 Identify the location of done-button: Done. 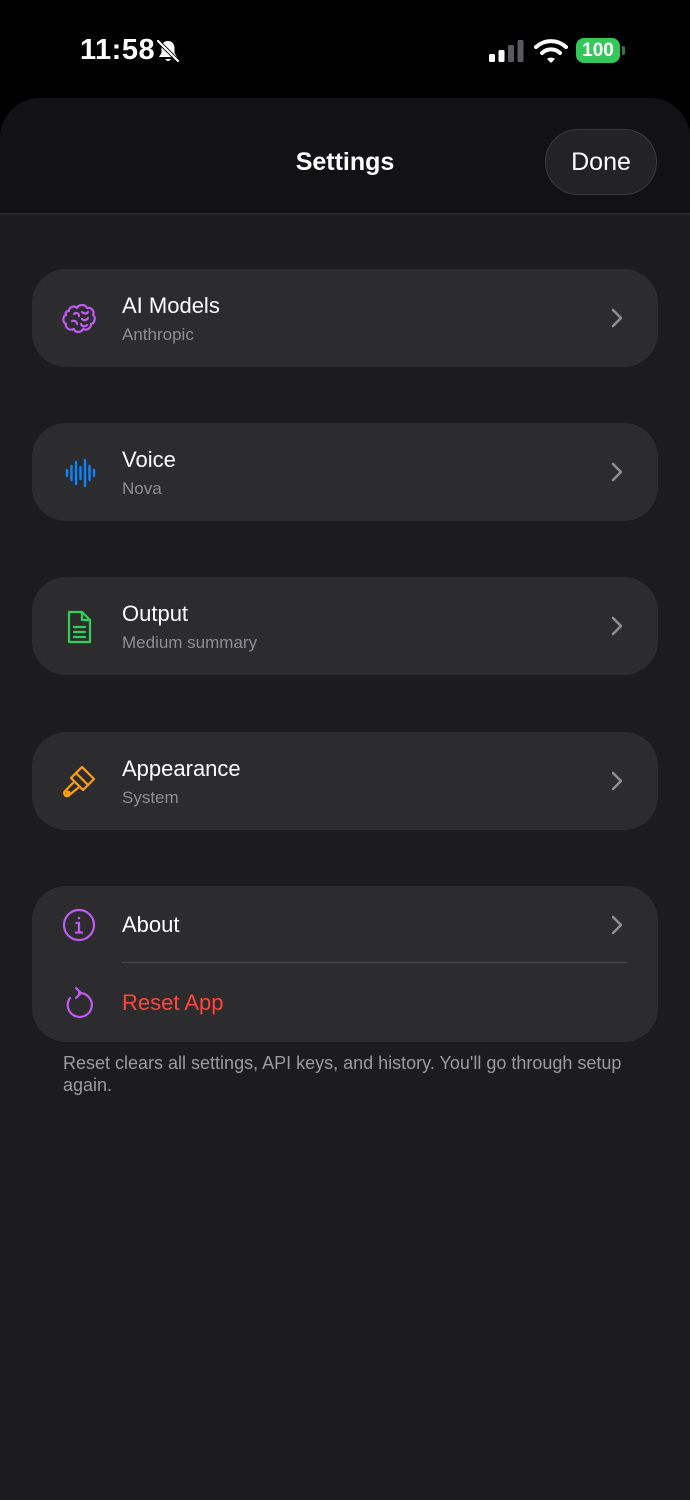
(601, 162).